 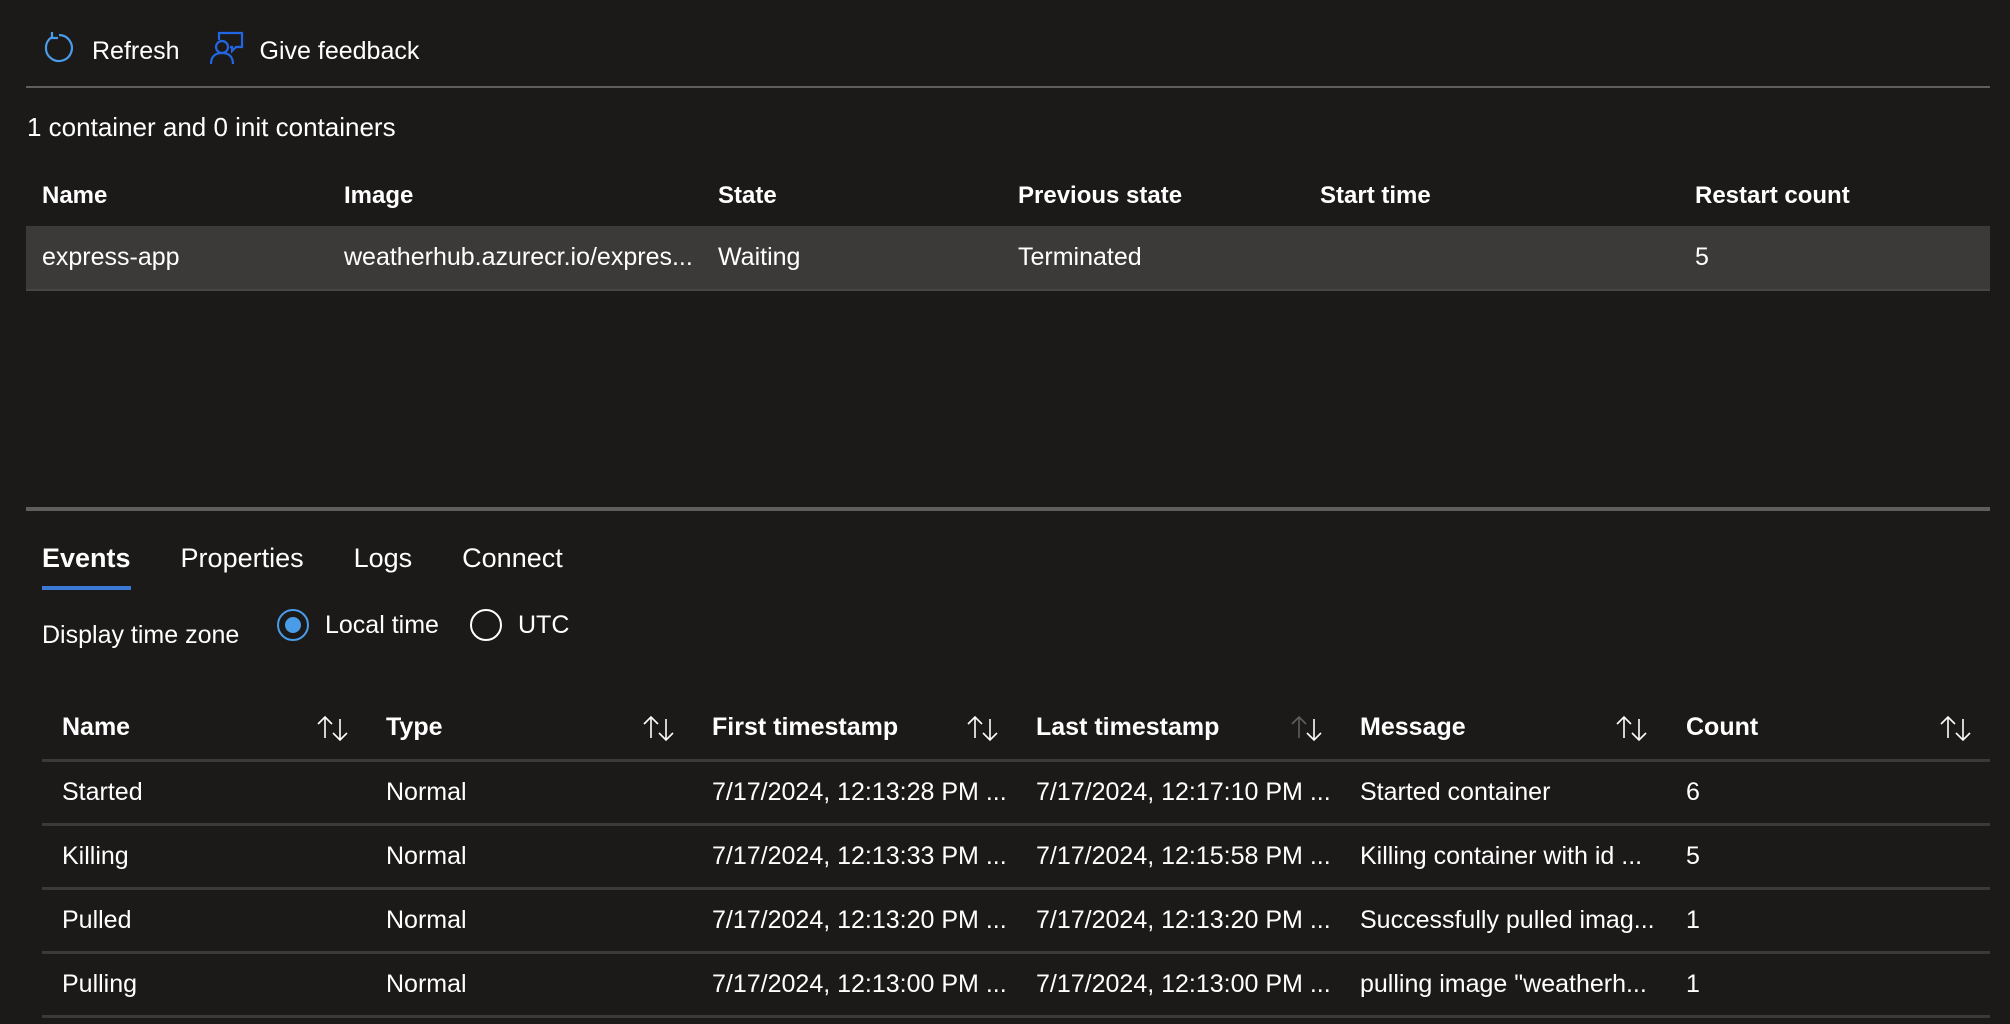 What do you see at coordinates (486, 625) in the screenshot?
I see `radio-unchecked-icon` at bounding box center [486, 625].